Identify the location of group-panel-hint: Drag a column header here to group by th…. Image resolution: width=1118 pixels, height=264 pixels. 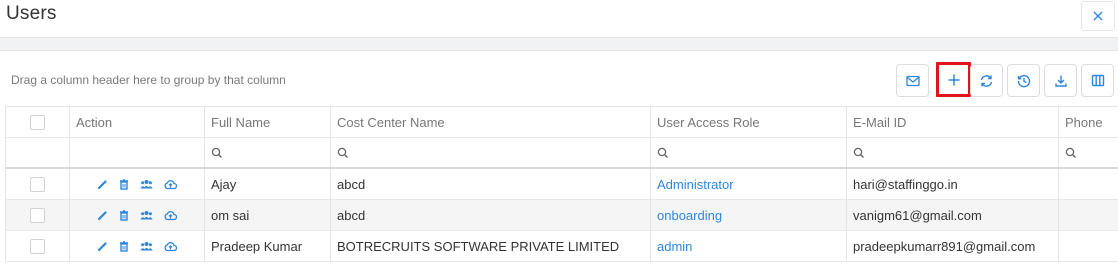
(148, 80).